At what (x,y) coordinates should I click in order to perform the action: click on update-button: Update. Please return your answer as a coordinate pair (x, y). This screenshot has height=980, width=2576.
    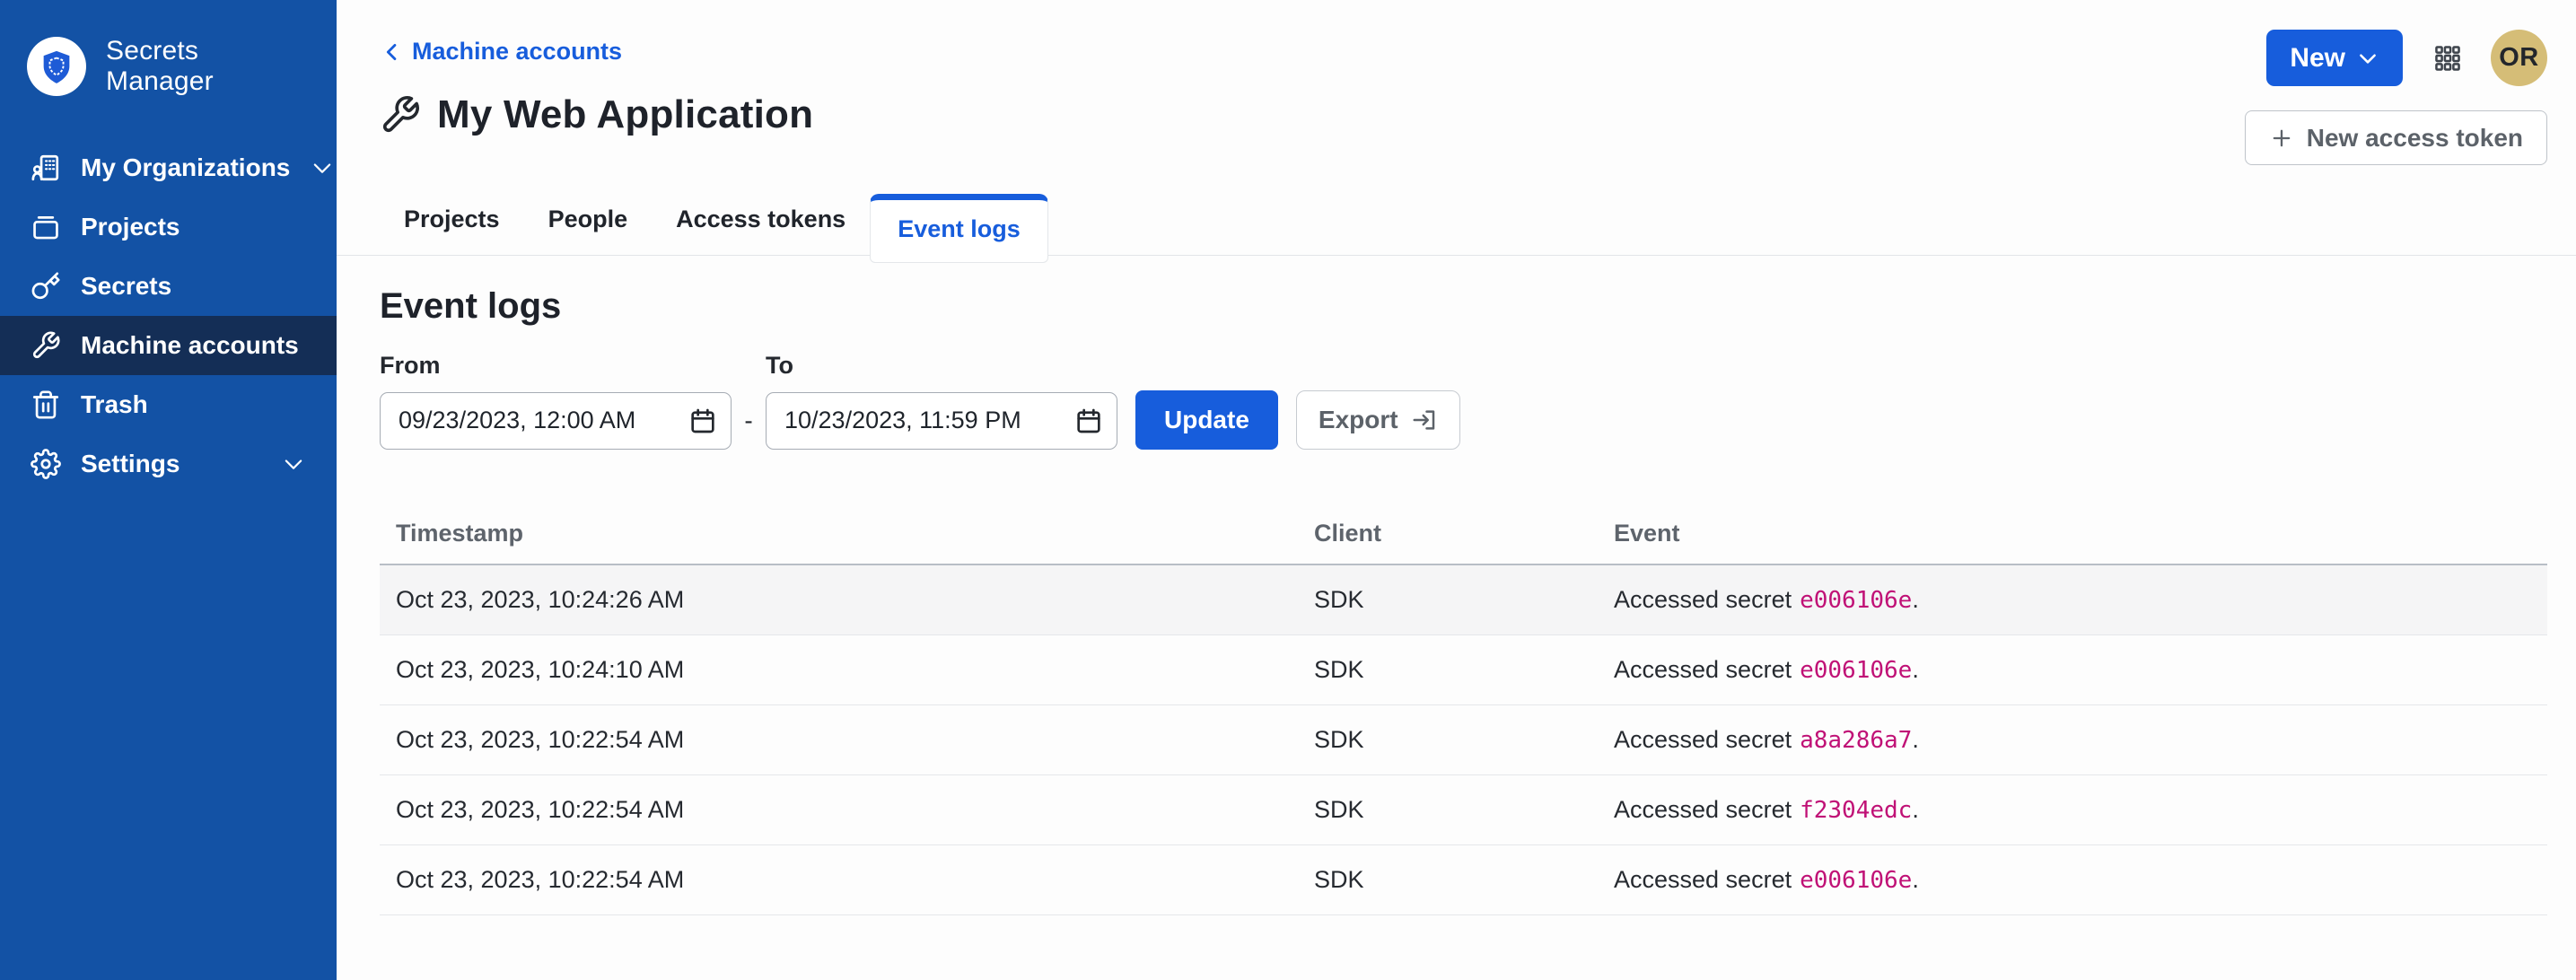
    Looking at the image, I should click on (1206, 420).